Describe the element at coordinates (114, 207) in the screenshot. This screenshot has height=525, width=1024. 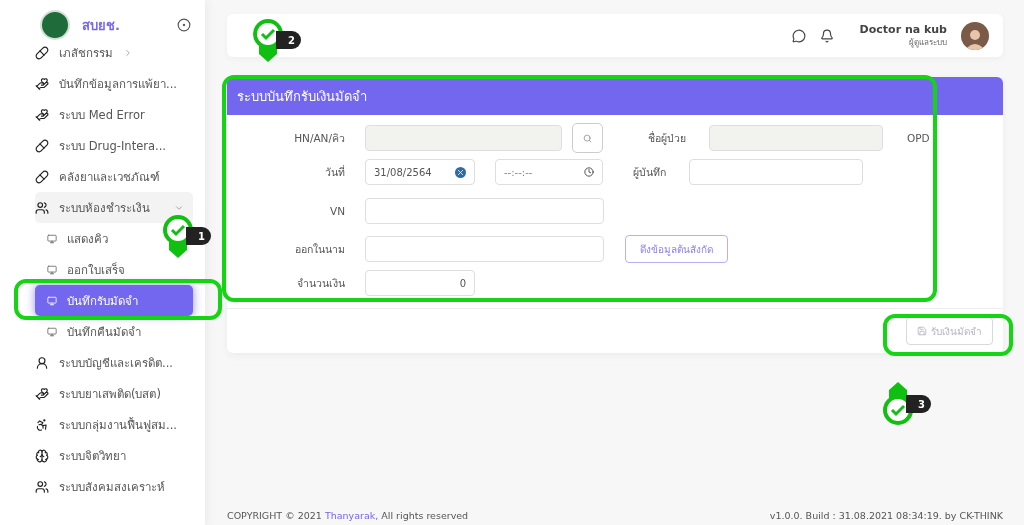
I see `sidebar-item: ระบบห้องชำระเงิน` at that location.